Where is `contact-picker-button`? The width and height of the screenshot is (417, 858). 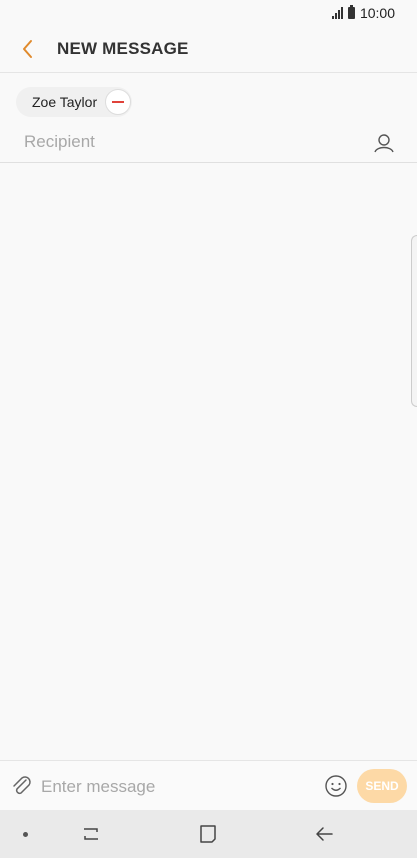 contact-picker-button is located at coordinates (384, 143).